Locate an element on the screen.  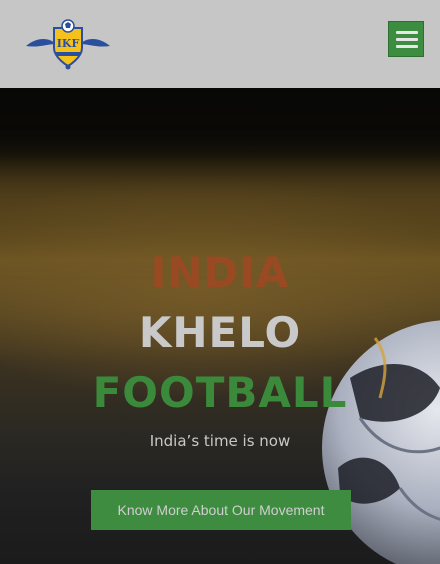
know-more-button: Know More About Our Movement is located at coordinates (221, 510).